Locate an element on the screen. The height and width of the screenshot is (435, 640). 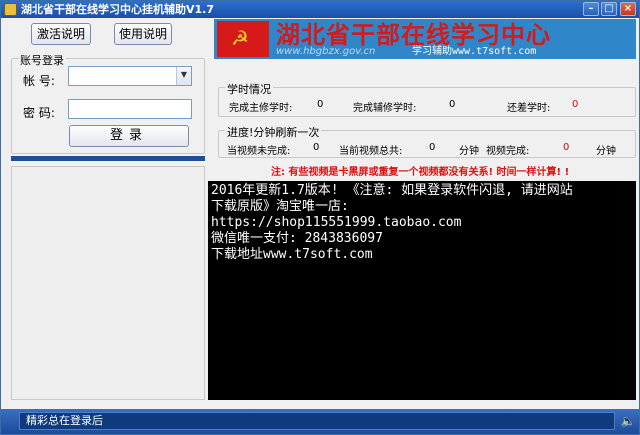
video-unfinished-value: 0 is located at coordinates (316, 147).